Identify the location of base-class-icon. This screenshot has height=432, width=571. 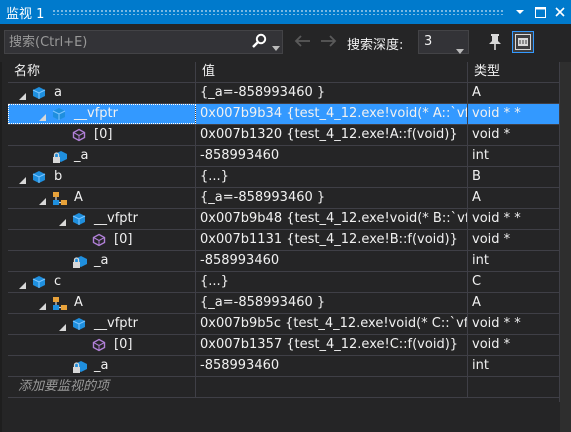
(61, 199).